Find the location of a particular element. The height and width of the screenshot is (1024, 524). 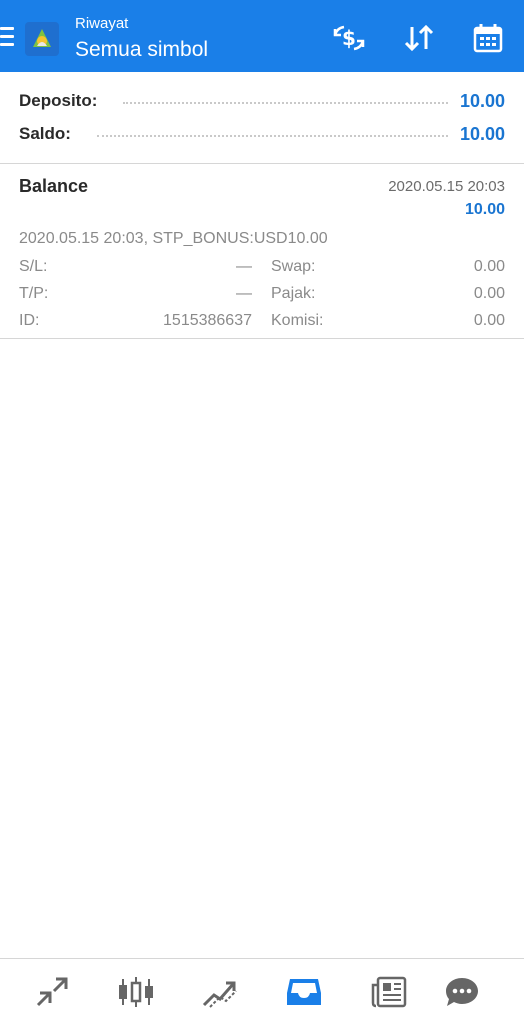

menu-icon is located at coordinates (7, 37).